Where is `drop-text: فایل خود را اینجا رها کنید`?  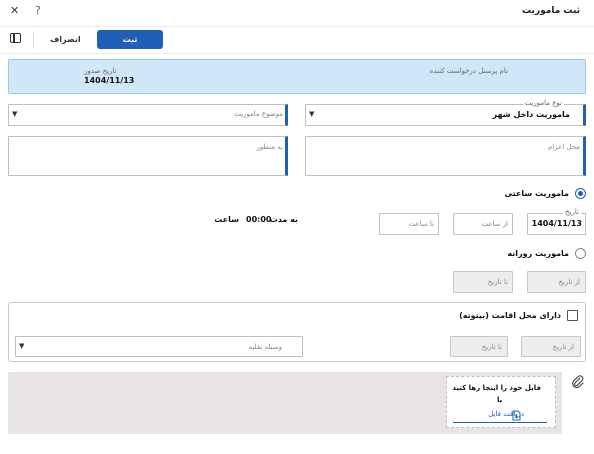 drop-text: فایل خود را اینجا رها کنید is located at coordinates (496, 388).